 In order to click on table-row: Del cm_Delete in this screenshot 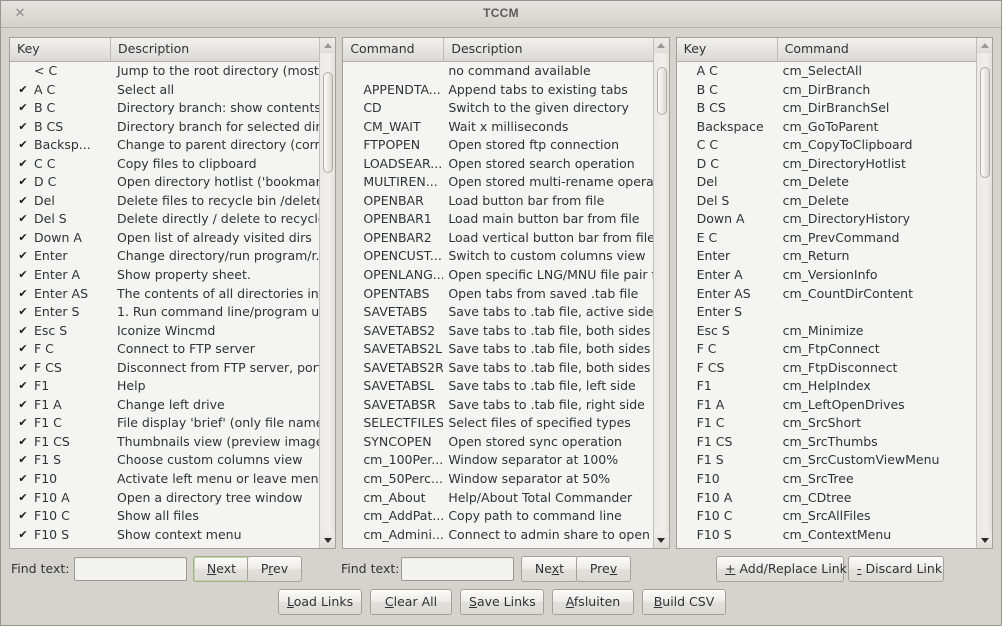, I will do `click(834, 182)`.